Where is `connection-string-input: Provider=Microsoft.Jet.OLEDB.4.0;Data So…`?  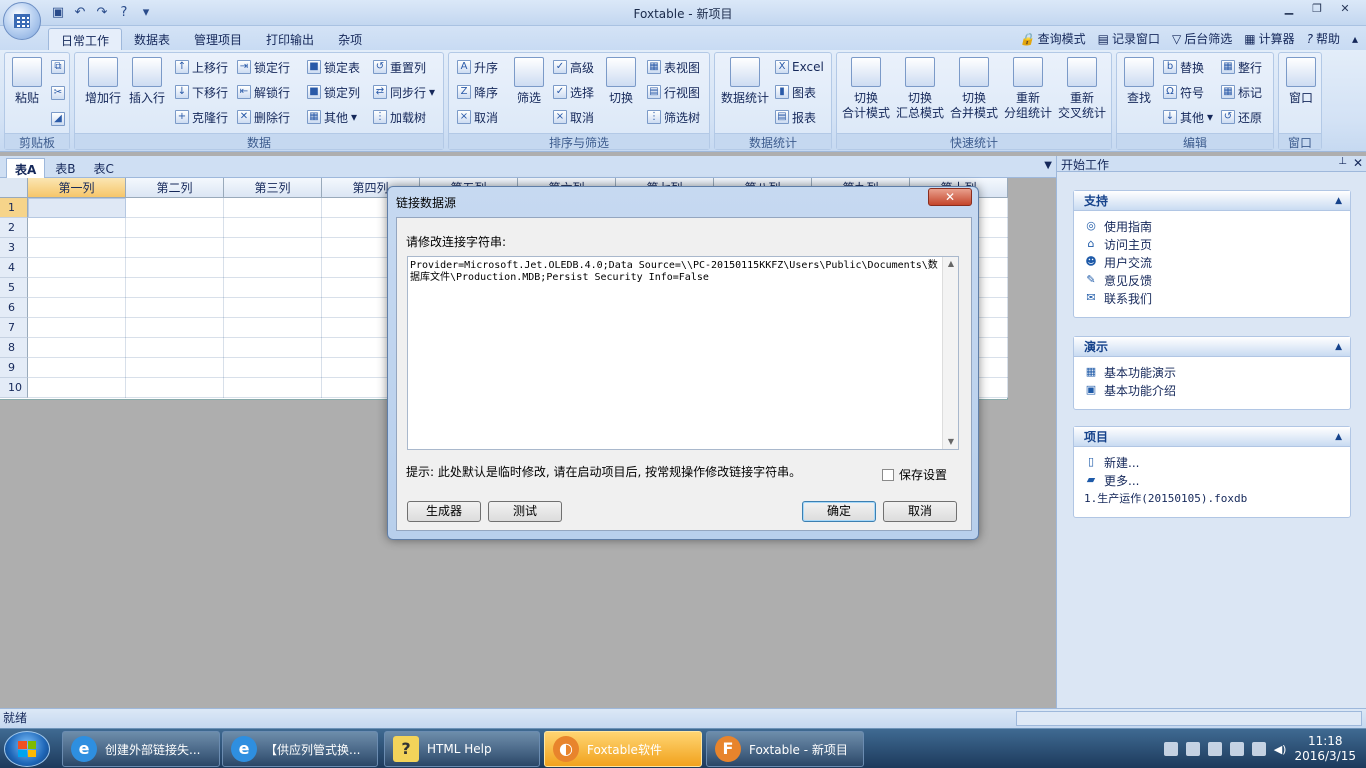 connection-string-input: Provider=Microsoft.Jet.OLEDB.4.0;Data So… is located at coordinates (683, 353).